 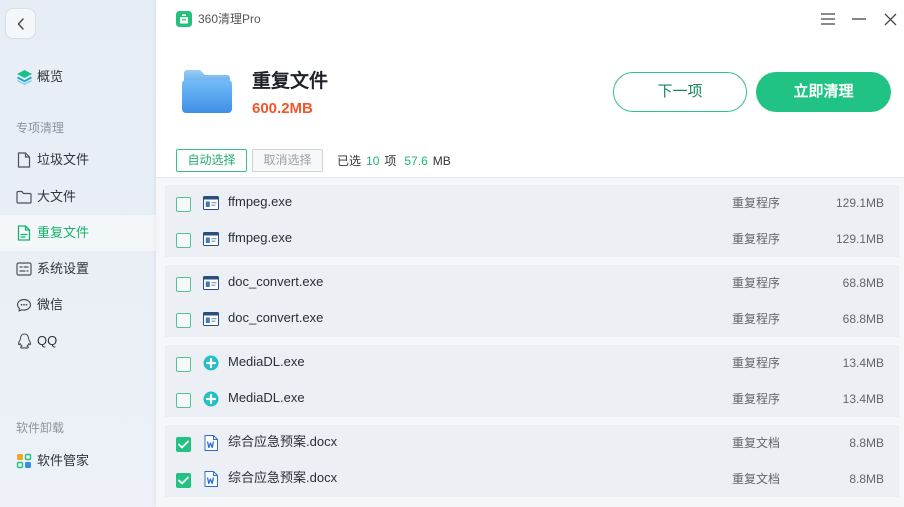 What do you see at coordinates (24, 305) in the screenshot?
I see `wechat-icon` at bounding box center [24, 305].